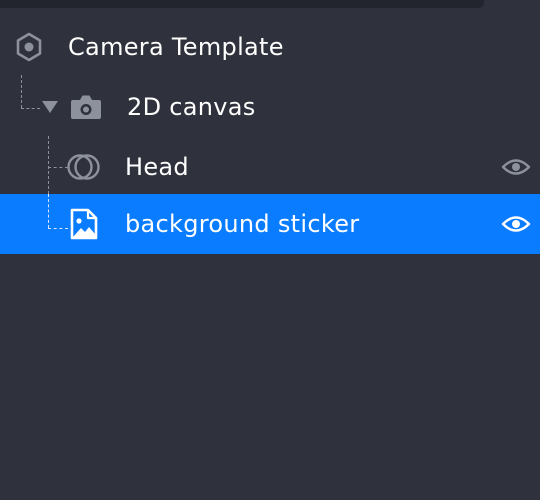 The width and height of the screenshot is (540, 500). I want to click on tree-row-camera-template: Camera Template, so click(270, 47).